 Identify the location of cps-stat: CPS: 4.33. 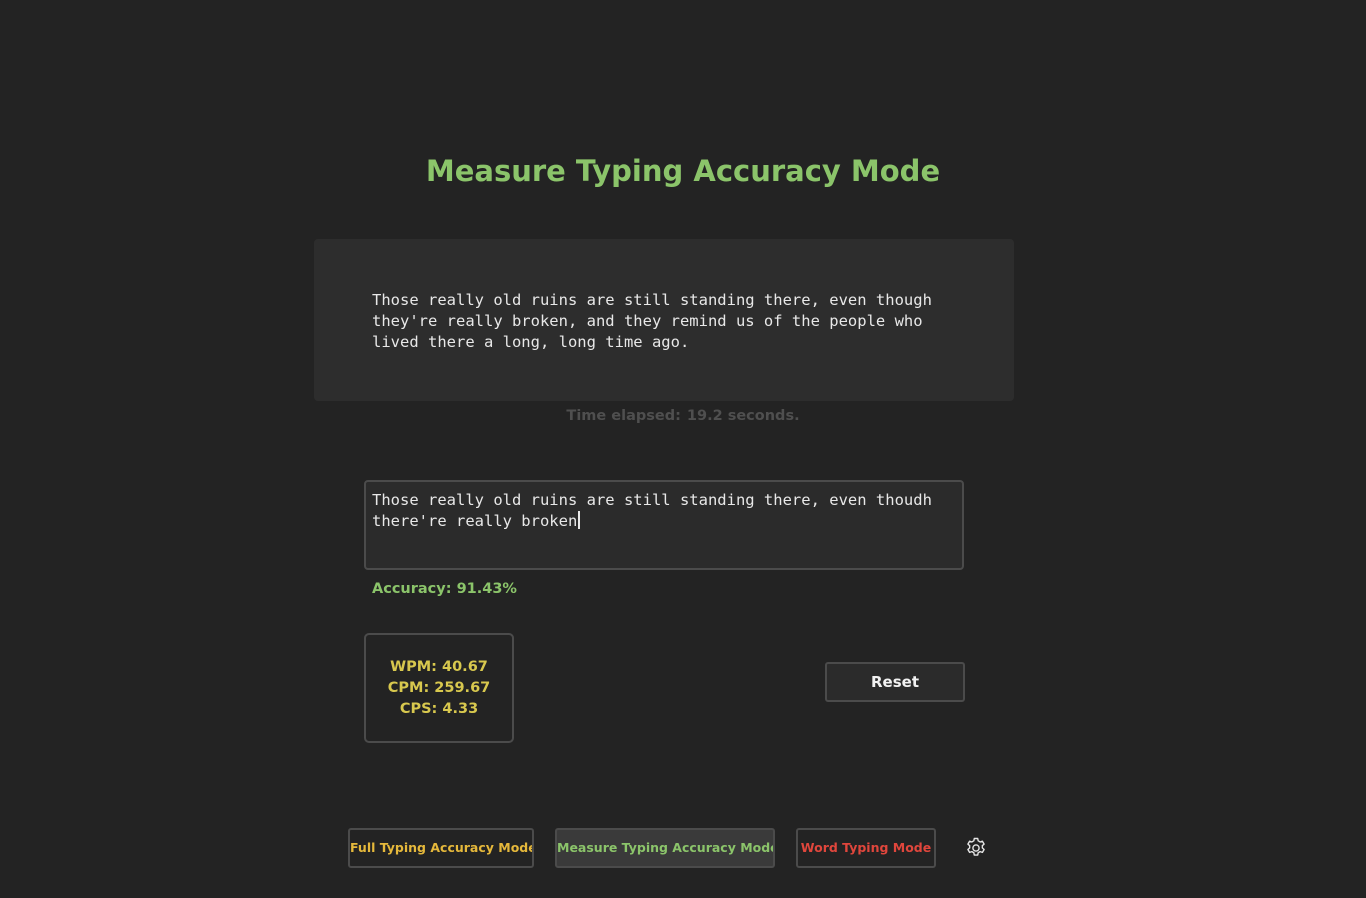
(439, 709).